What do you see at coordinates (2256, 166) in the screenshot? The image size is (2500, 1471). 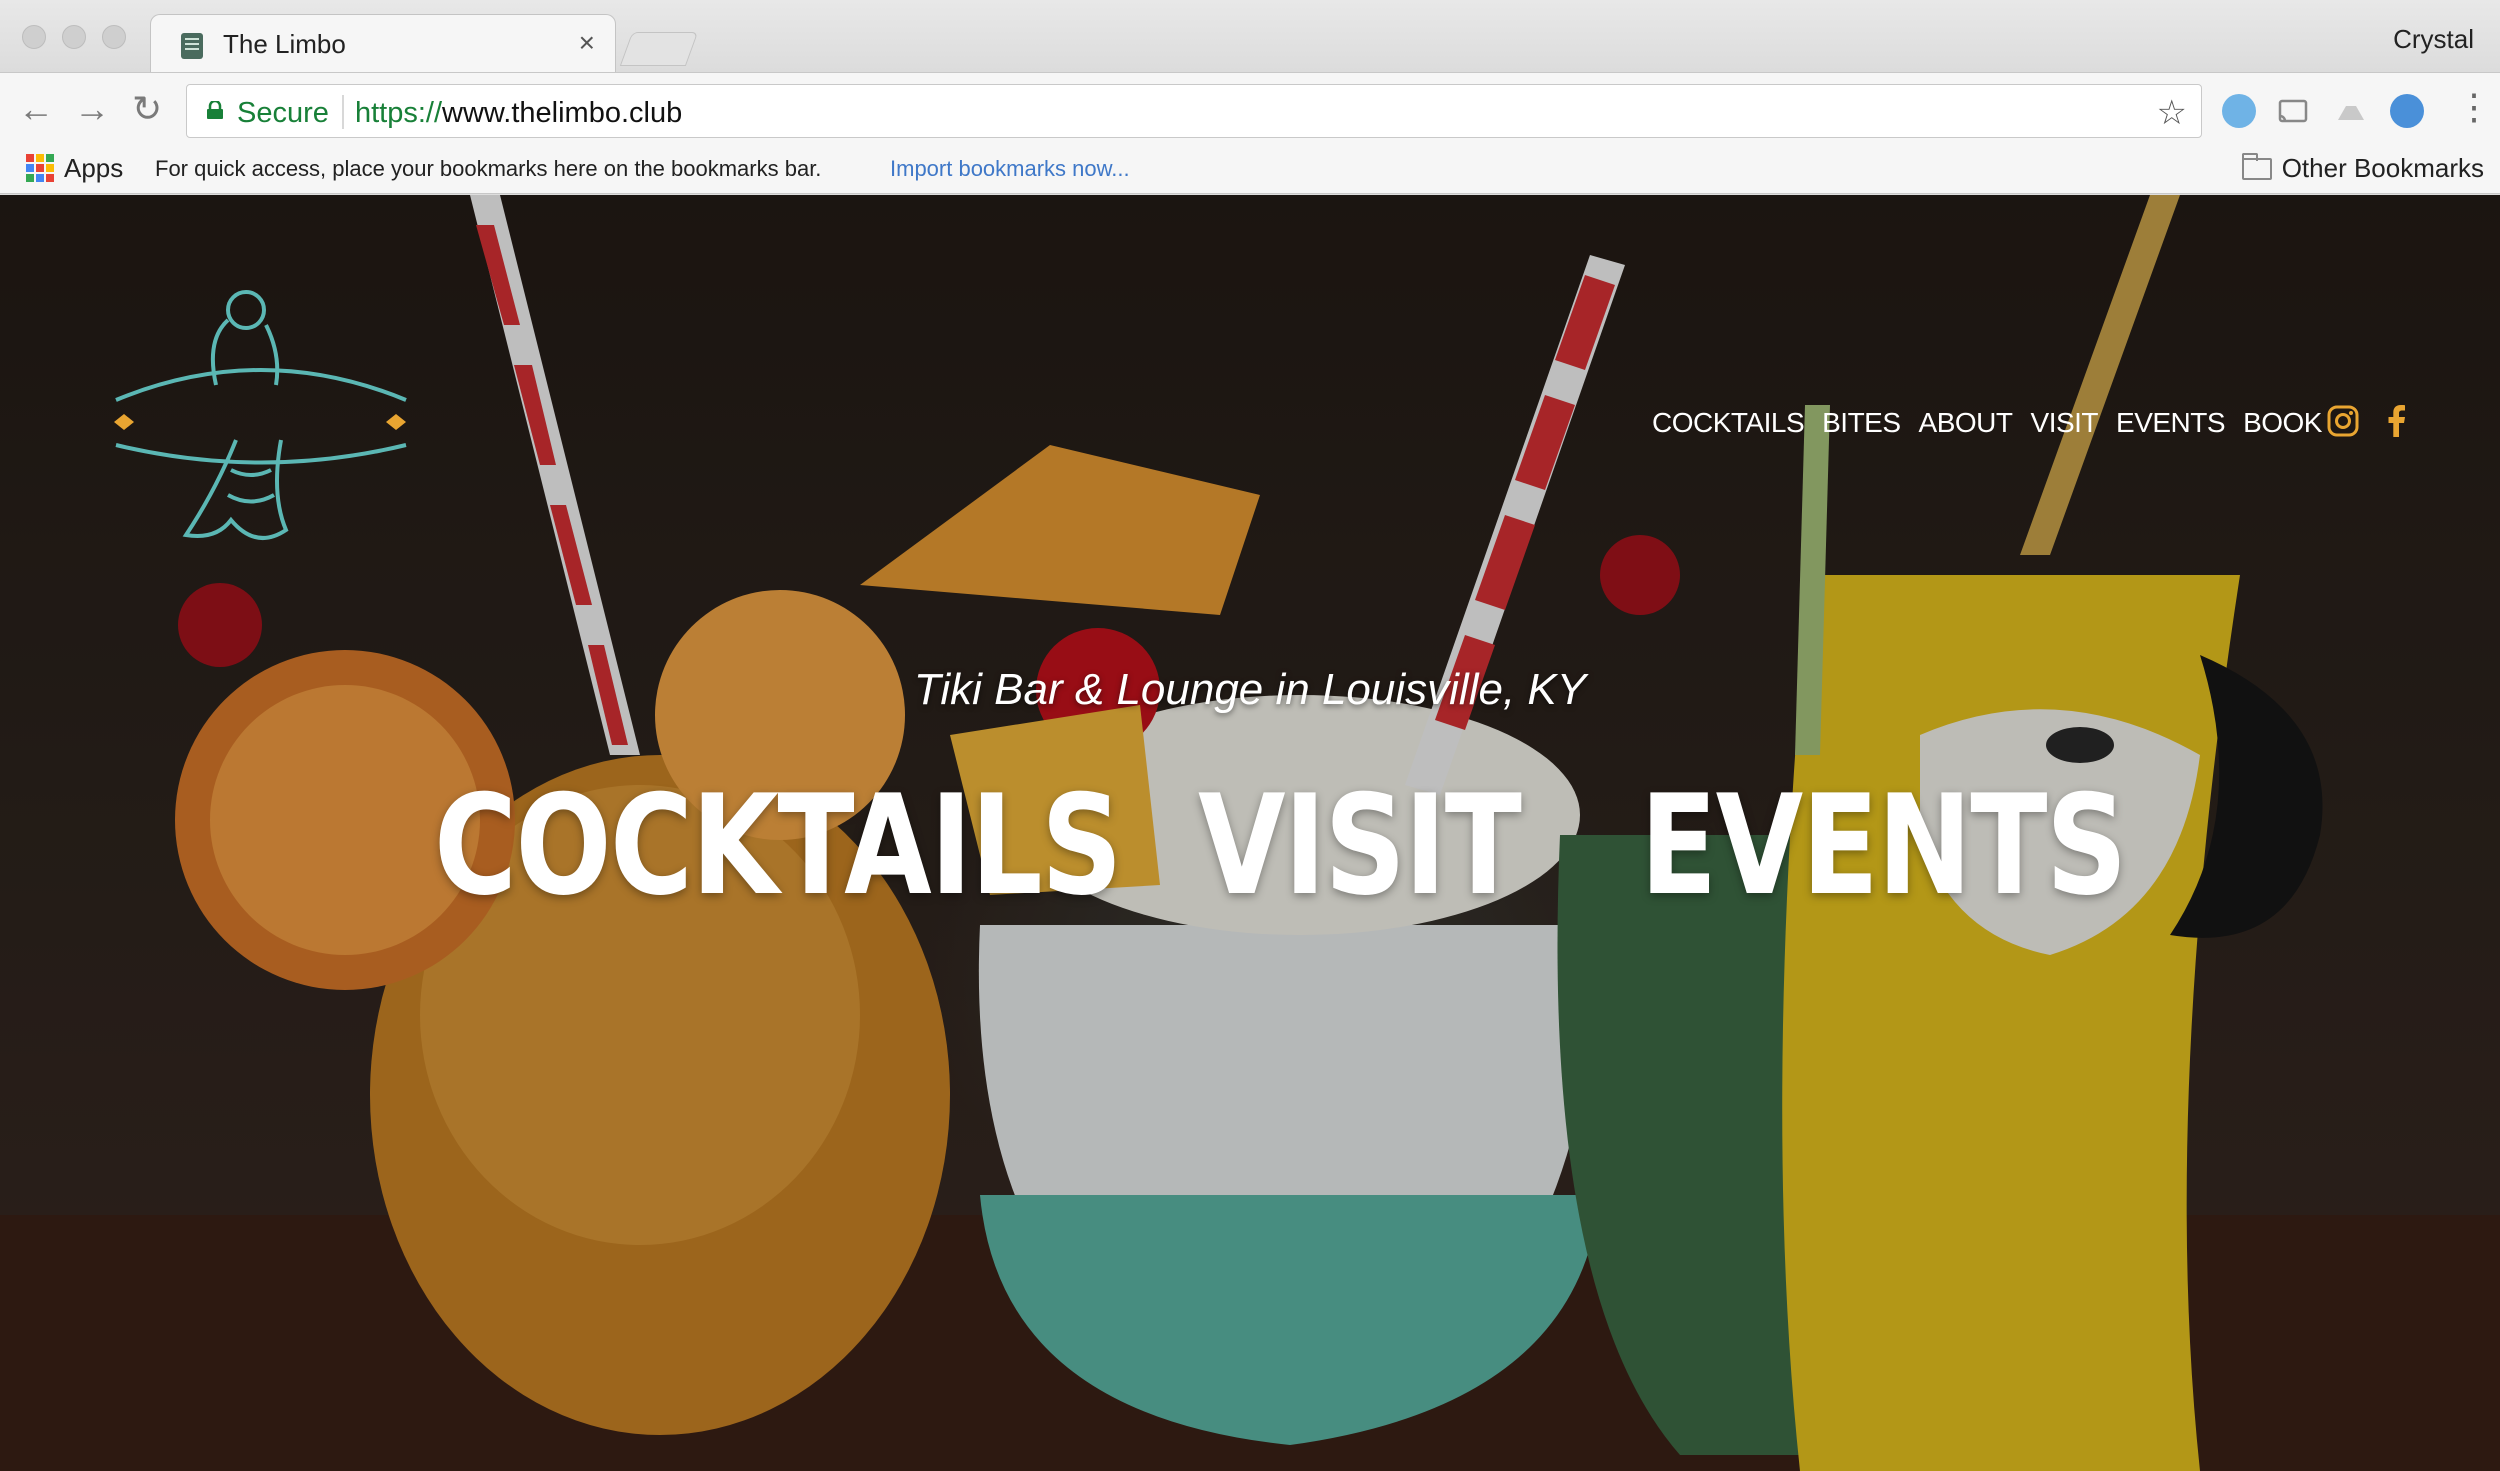 I see `folder-icon` at bounding box center [2256, 166].